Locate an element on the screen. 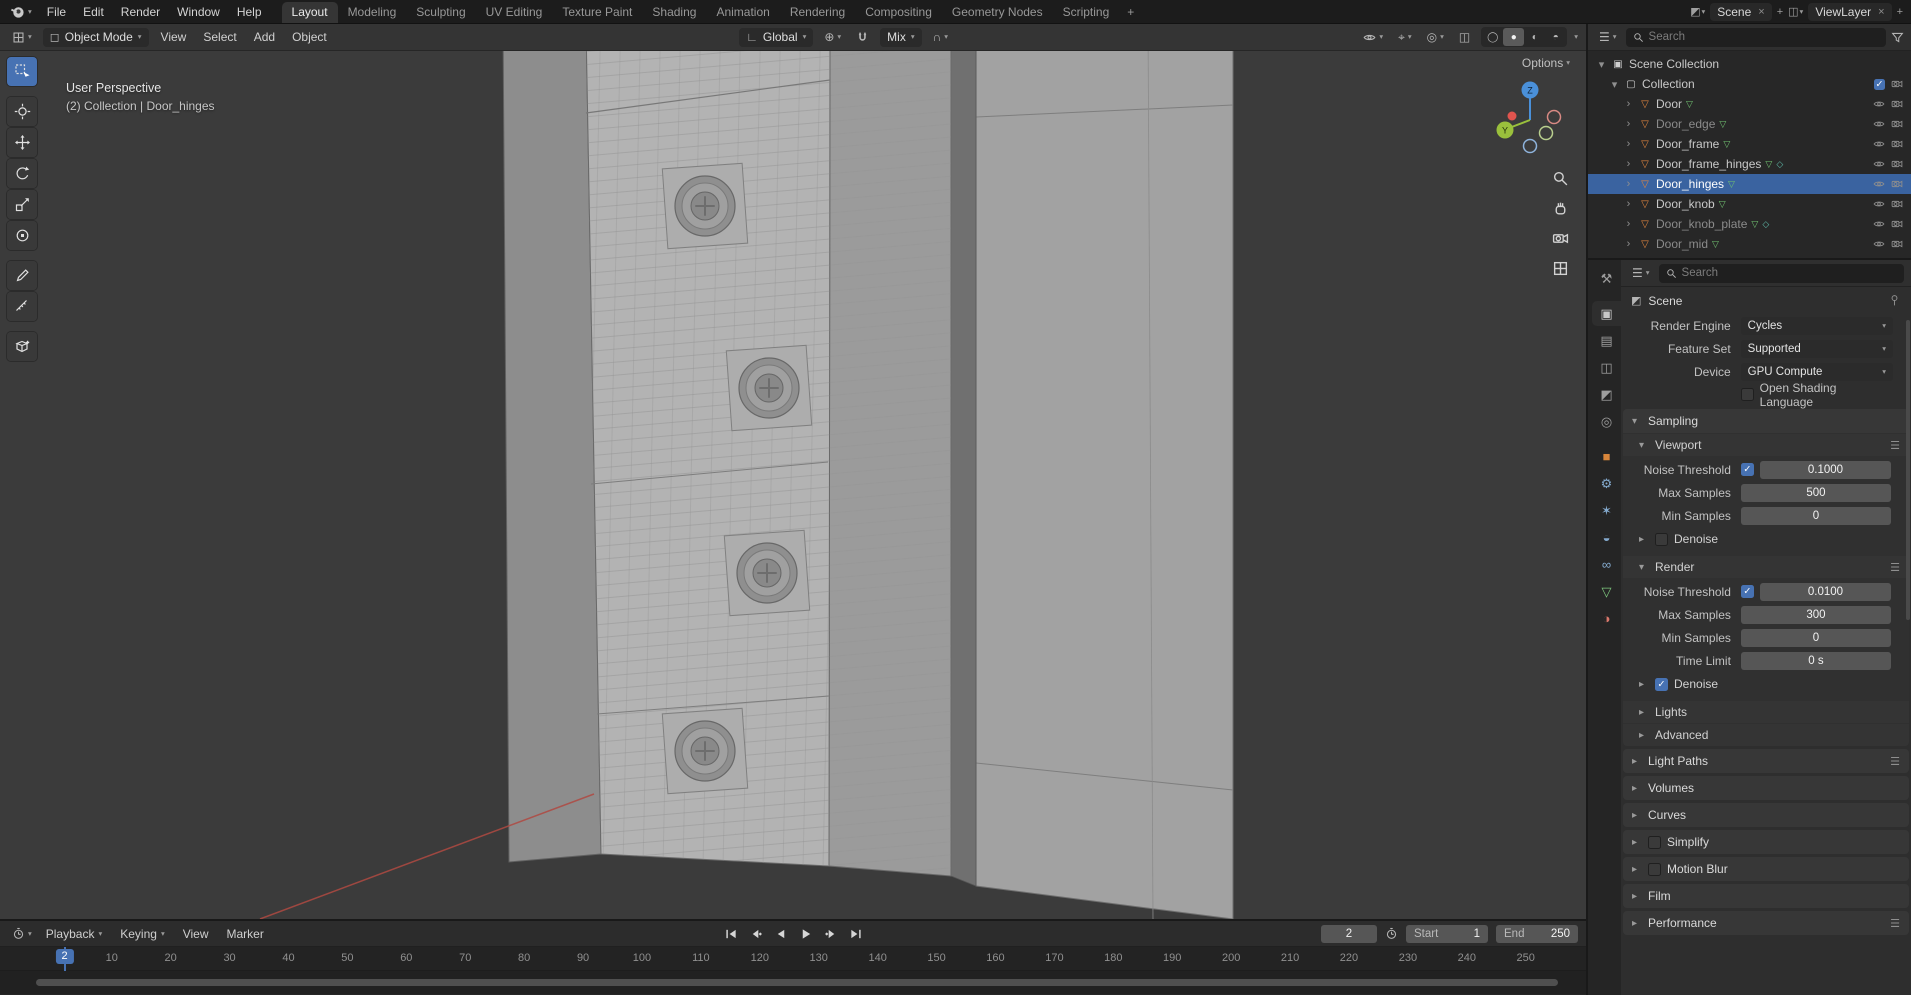 This screenshot has width=1911, height=995. tab-constraint-properties: ∞ is located at coordinates (1606, 564).